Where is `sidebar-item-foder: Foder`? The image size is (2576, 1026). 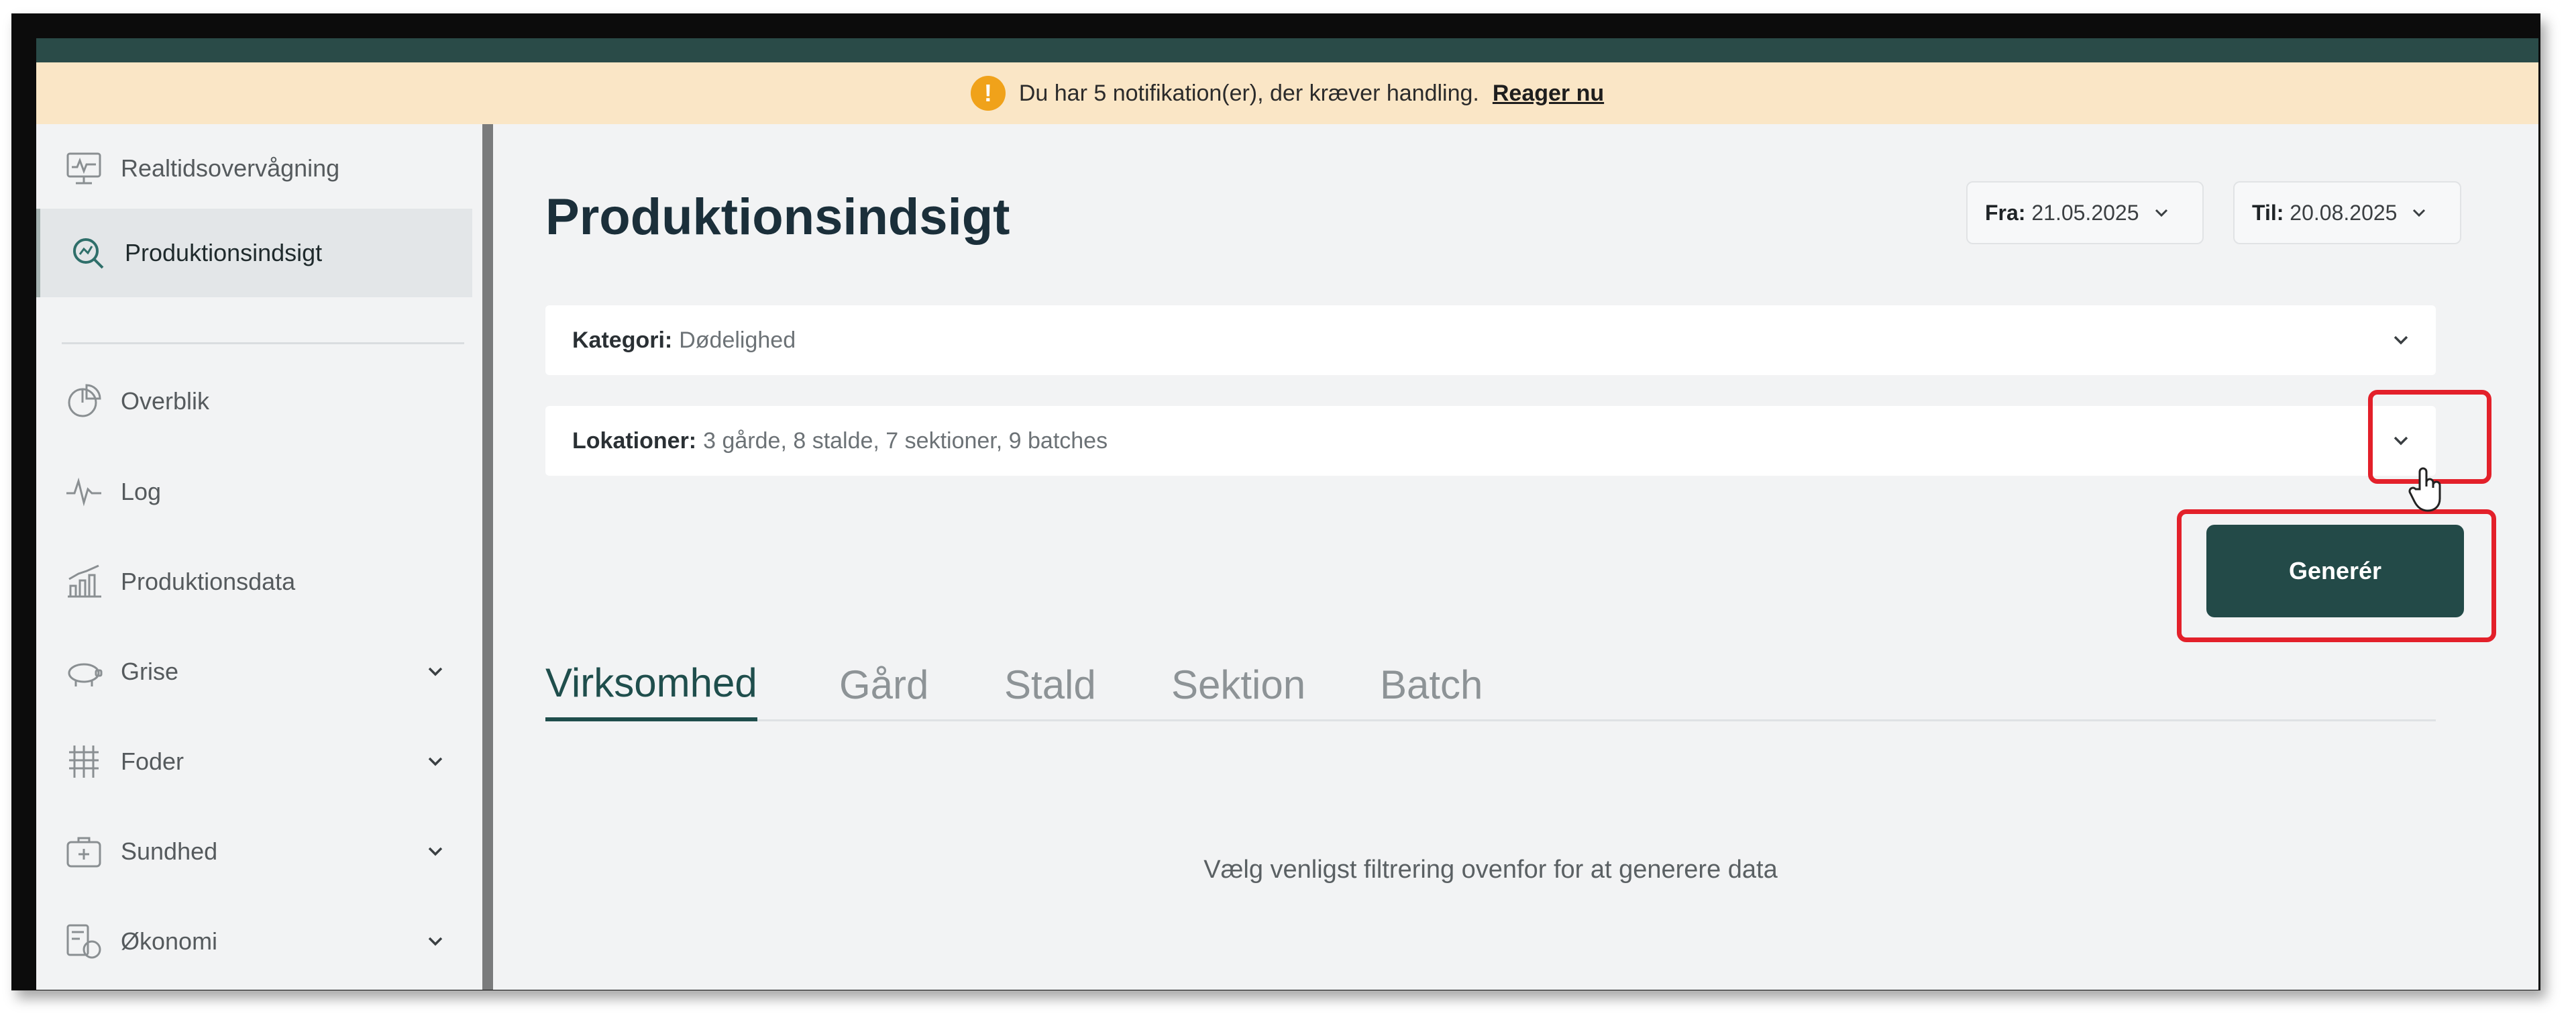 sidebar-item-foder: Foder is located at coordinates (254, 761).